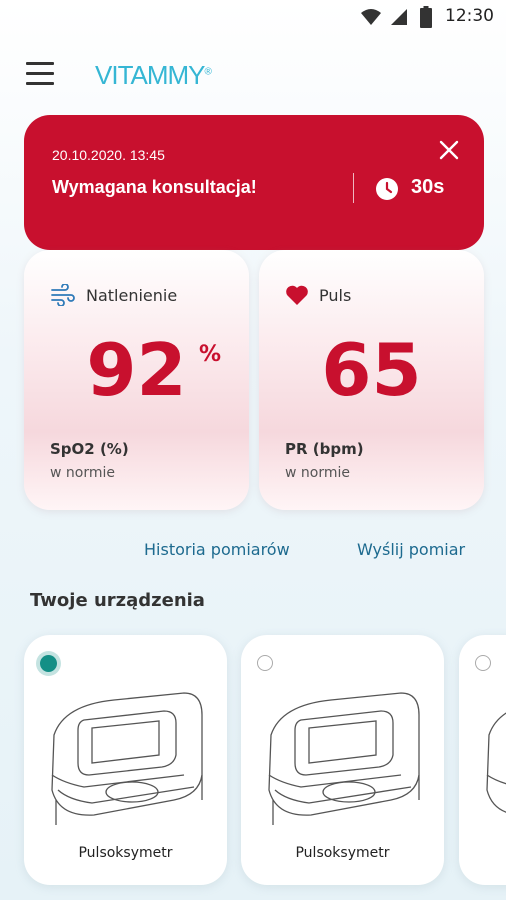 This screenshot has height=900, width=506. What do you see at coordinates (324, 449) in the screenshot?
I see `pulse-label: PR (bpm)` at bounding box center [324, 449].